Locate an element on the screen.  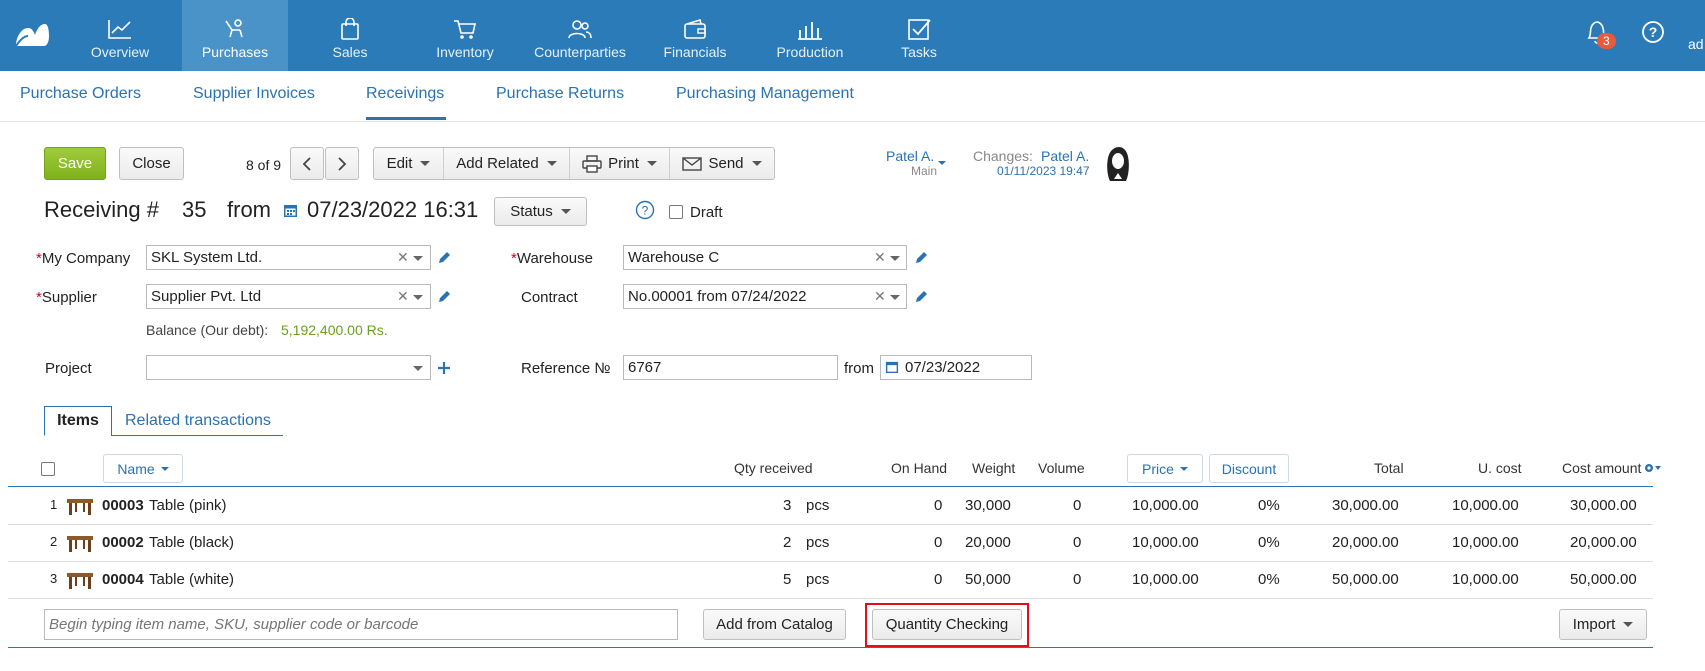
item-name: Table (pink) is located at coordinates (188, 505).